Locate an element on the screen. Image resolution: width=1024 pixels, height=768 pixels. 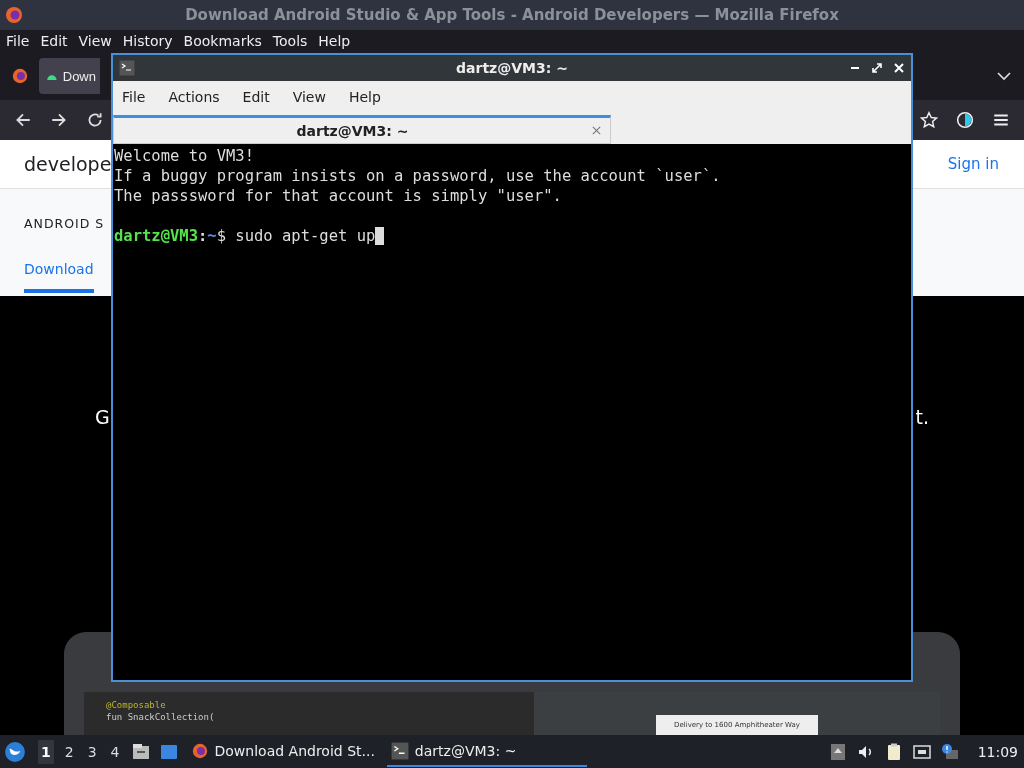
terminal-line: The passsword for that account is simply "user". is located at coordinates (338, 196).